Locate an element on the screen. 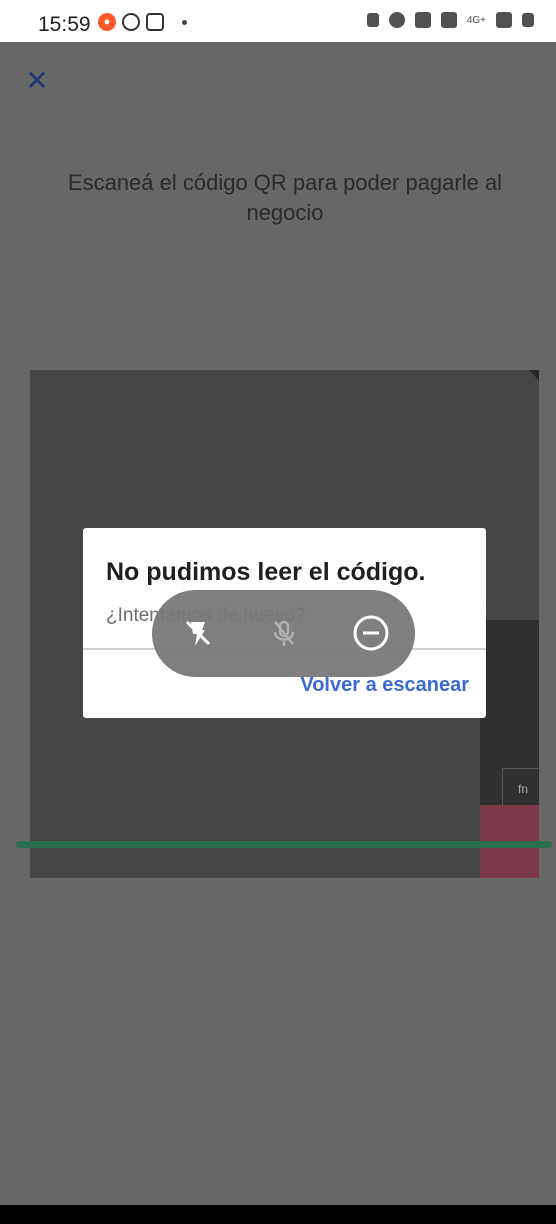  more-notifications-dot-icon is located at coordinates (184, 22).